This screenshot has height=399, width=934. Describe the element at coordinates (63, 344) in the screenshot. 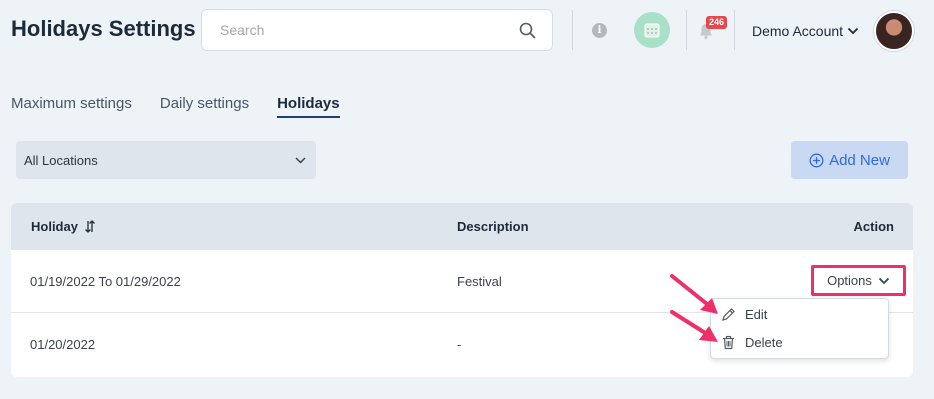

I see `holiday-date: 01/20/2022` at that location.